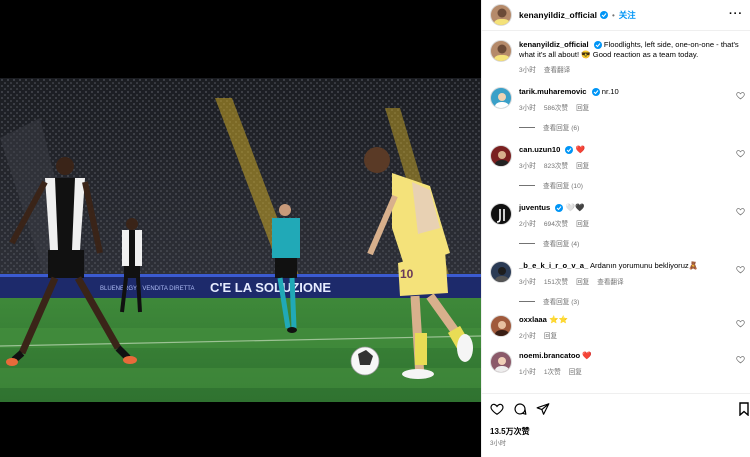 The image size is (750, 457). Describe the element at coordinates (534, 207) in the screenshot. I see `comment-username: juventus` at that location.